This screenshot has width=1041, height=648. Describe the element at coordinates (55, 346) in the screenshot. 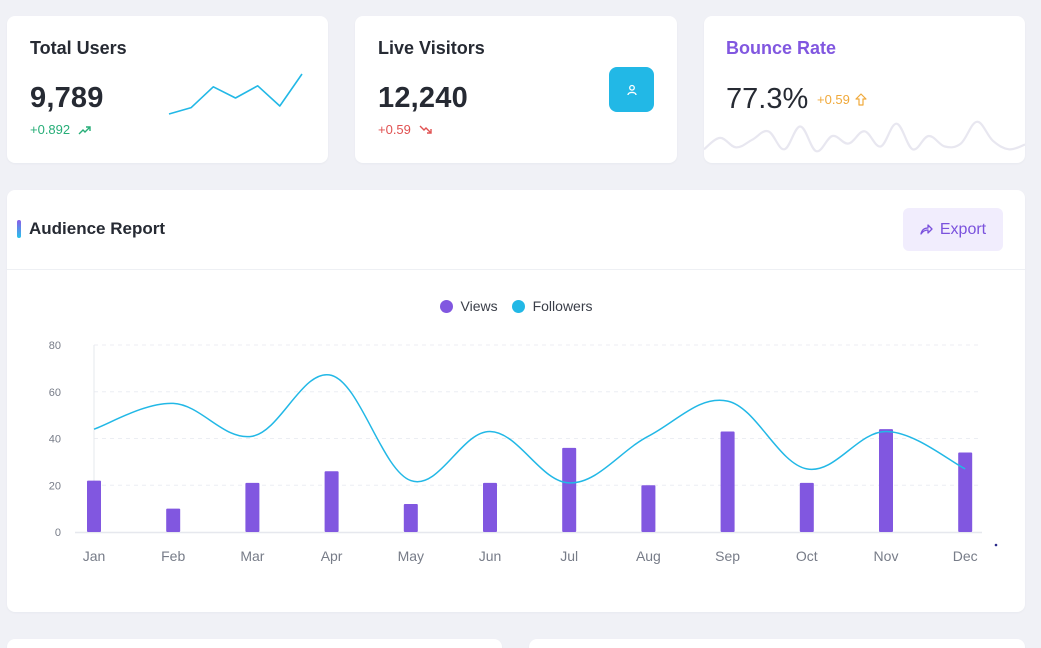

I see `y-tick-label: 80` at that location.